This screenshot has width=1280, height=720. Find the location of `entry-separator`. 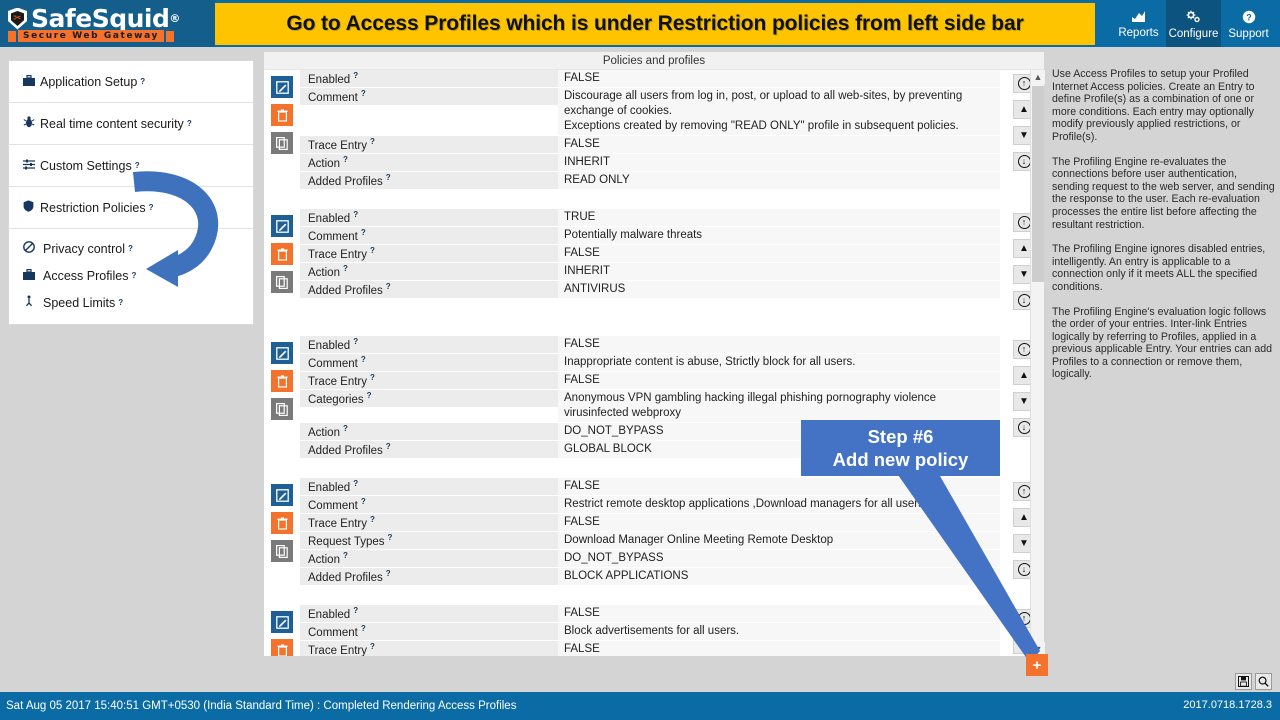

entry-separator is located at coordinates (654, 595).